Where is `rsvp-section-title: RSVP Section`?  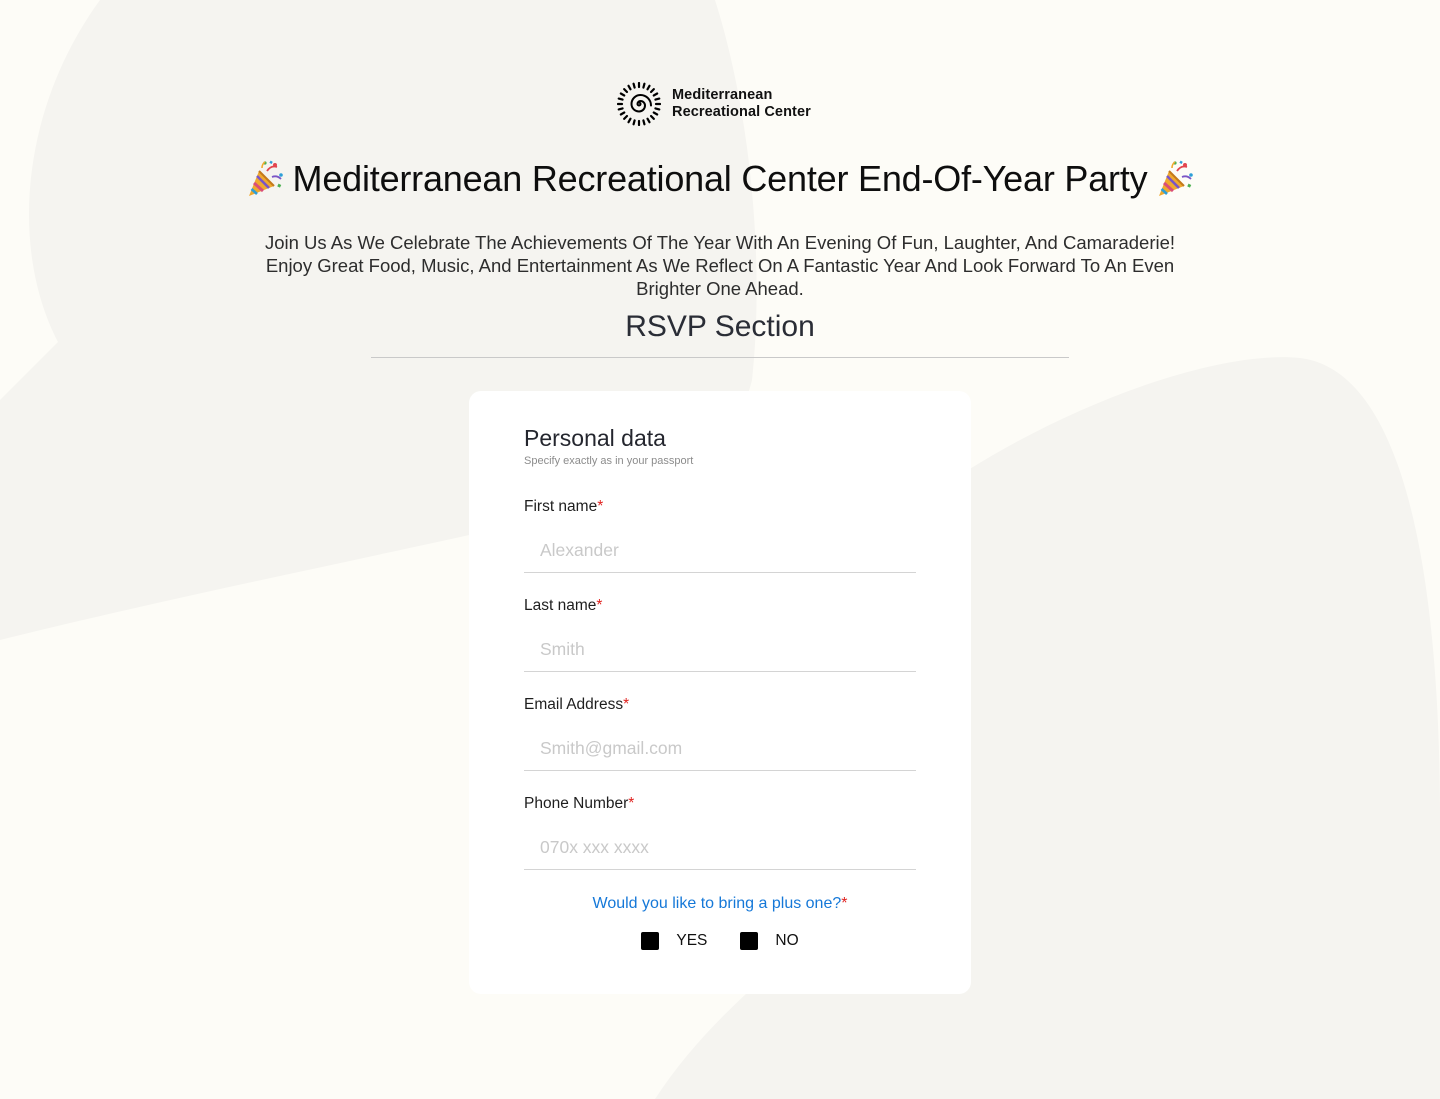 rsvp-section-title: RSVP Section is located at coordinates (720, 326).